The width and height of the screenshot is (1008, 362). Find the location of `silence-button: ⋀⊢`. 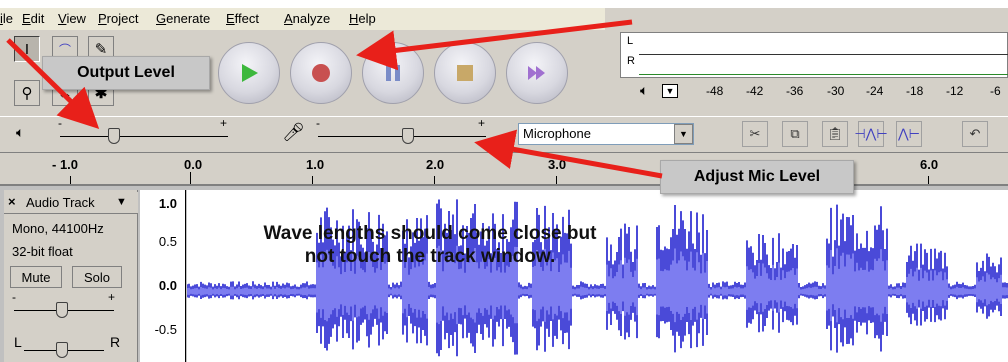

silence-button: ⋀⊢ is located at coordinates (909, 134).